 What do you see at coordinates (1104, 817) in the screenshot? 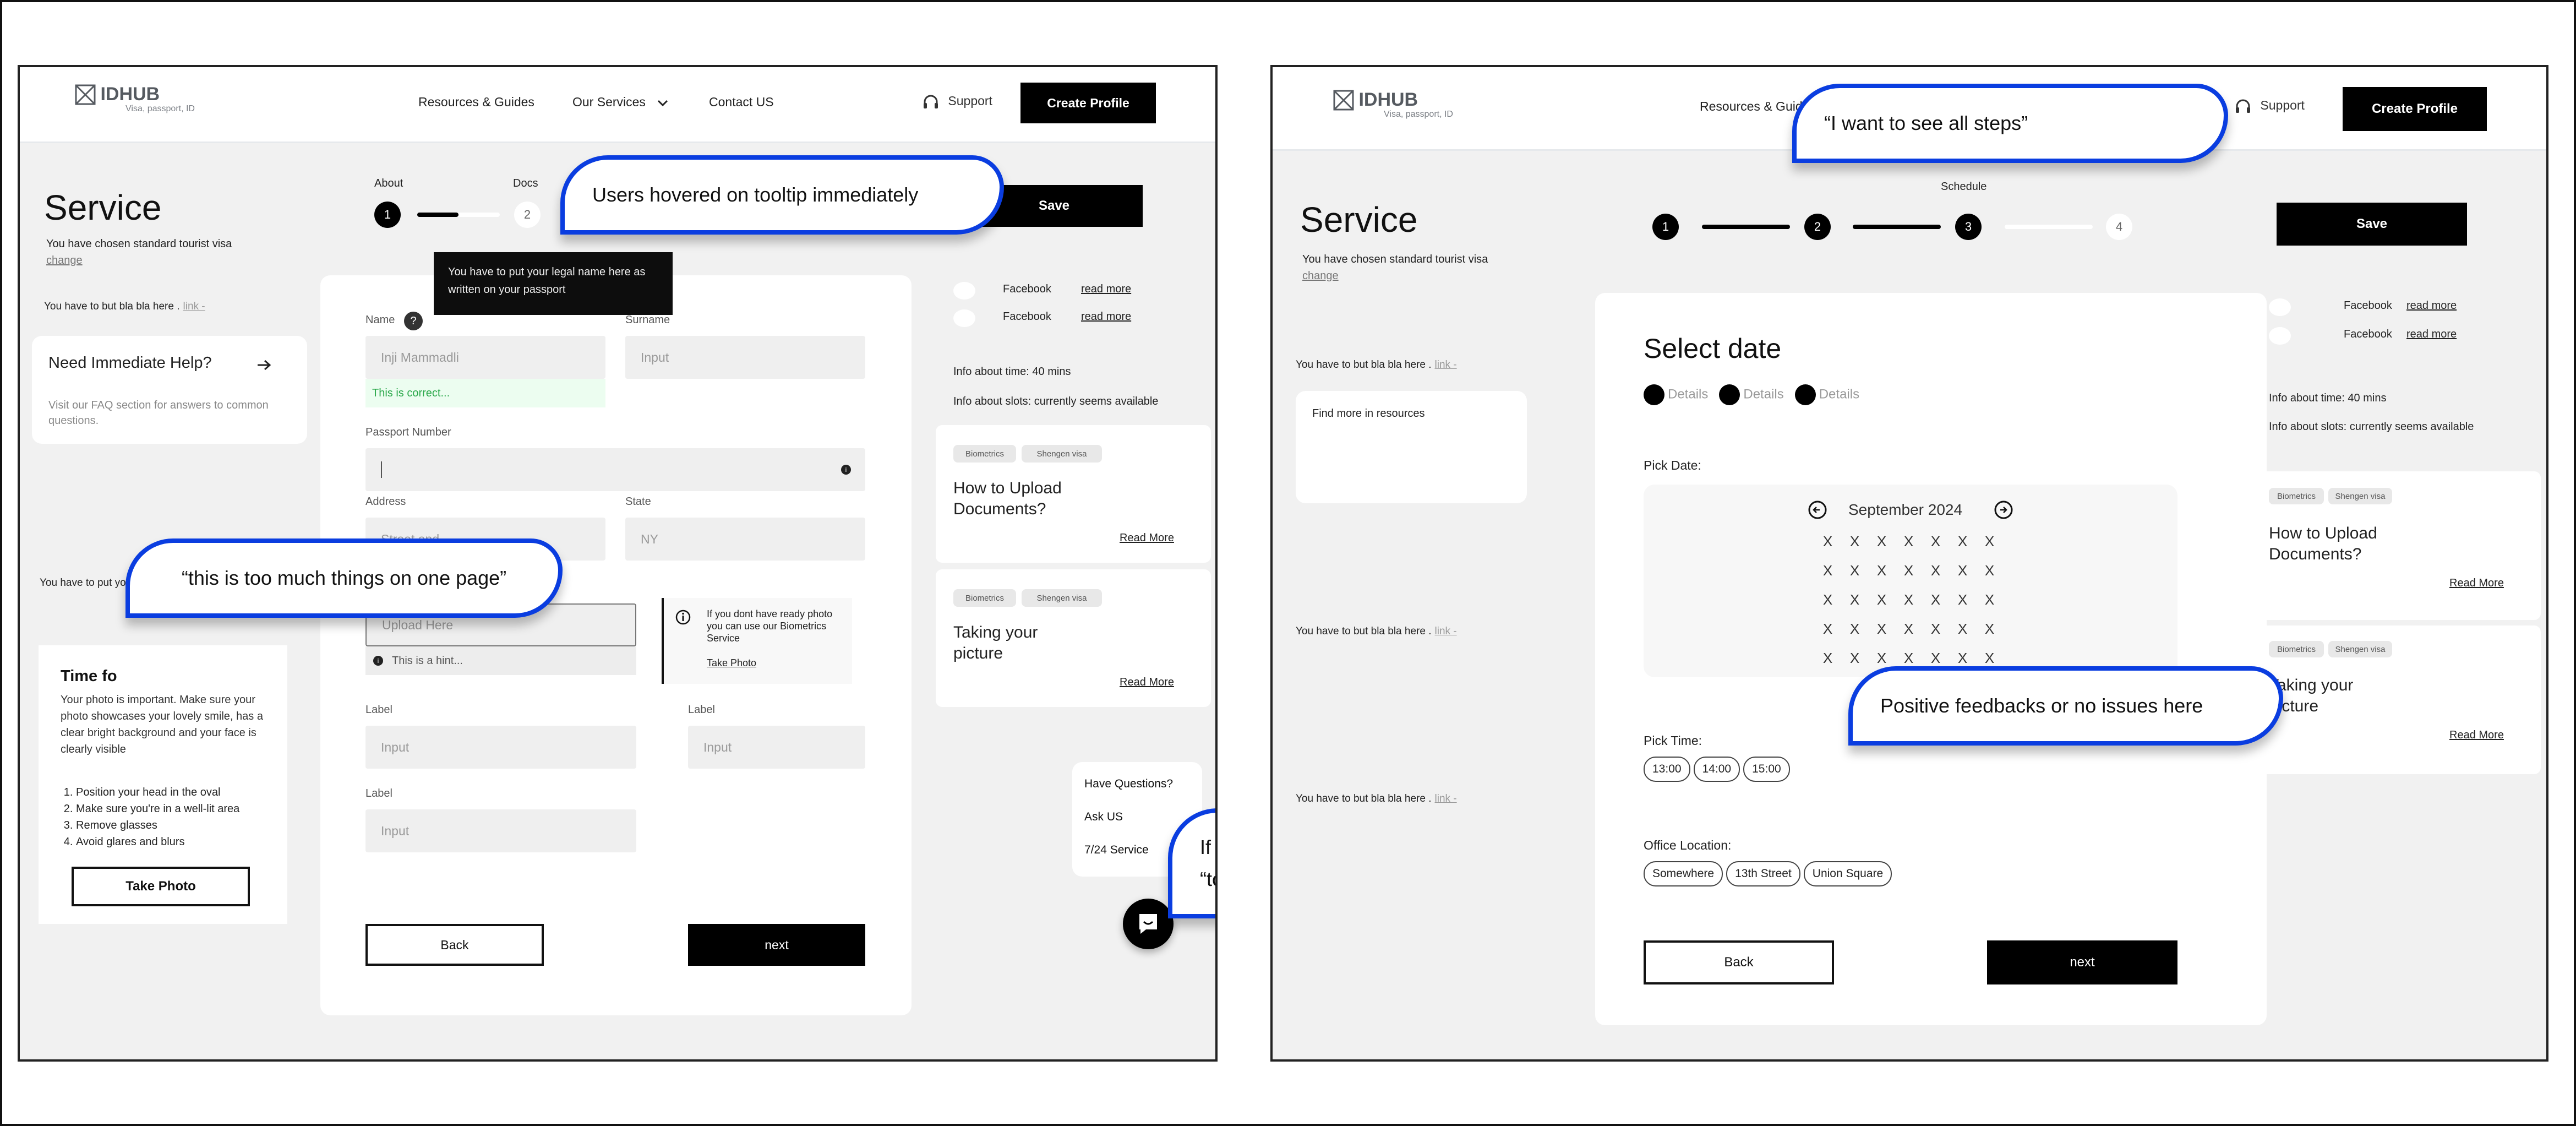
I see `ask-us-link: Ask US` at bounding box center [1104, 817].